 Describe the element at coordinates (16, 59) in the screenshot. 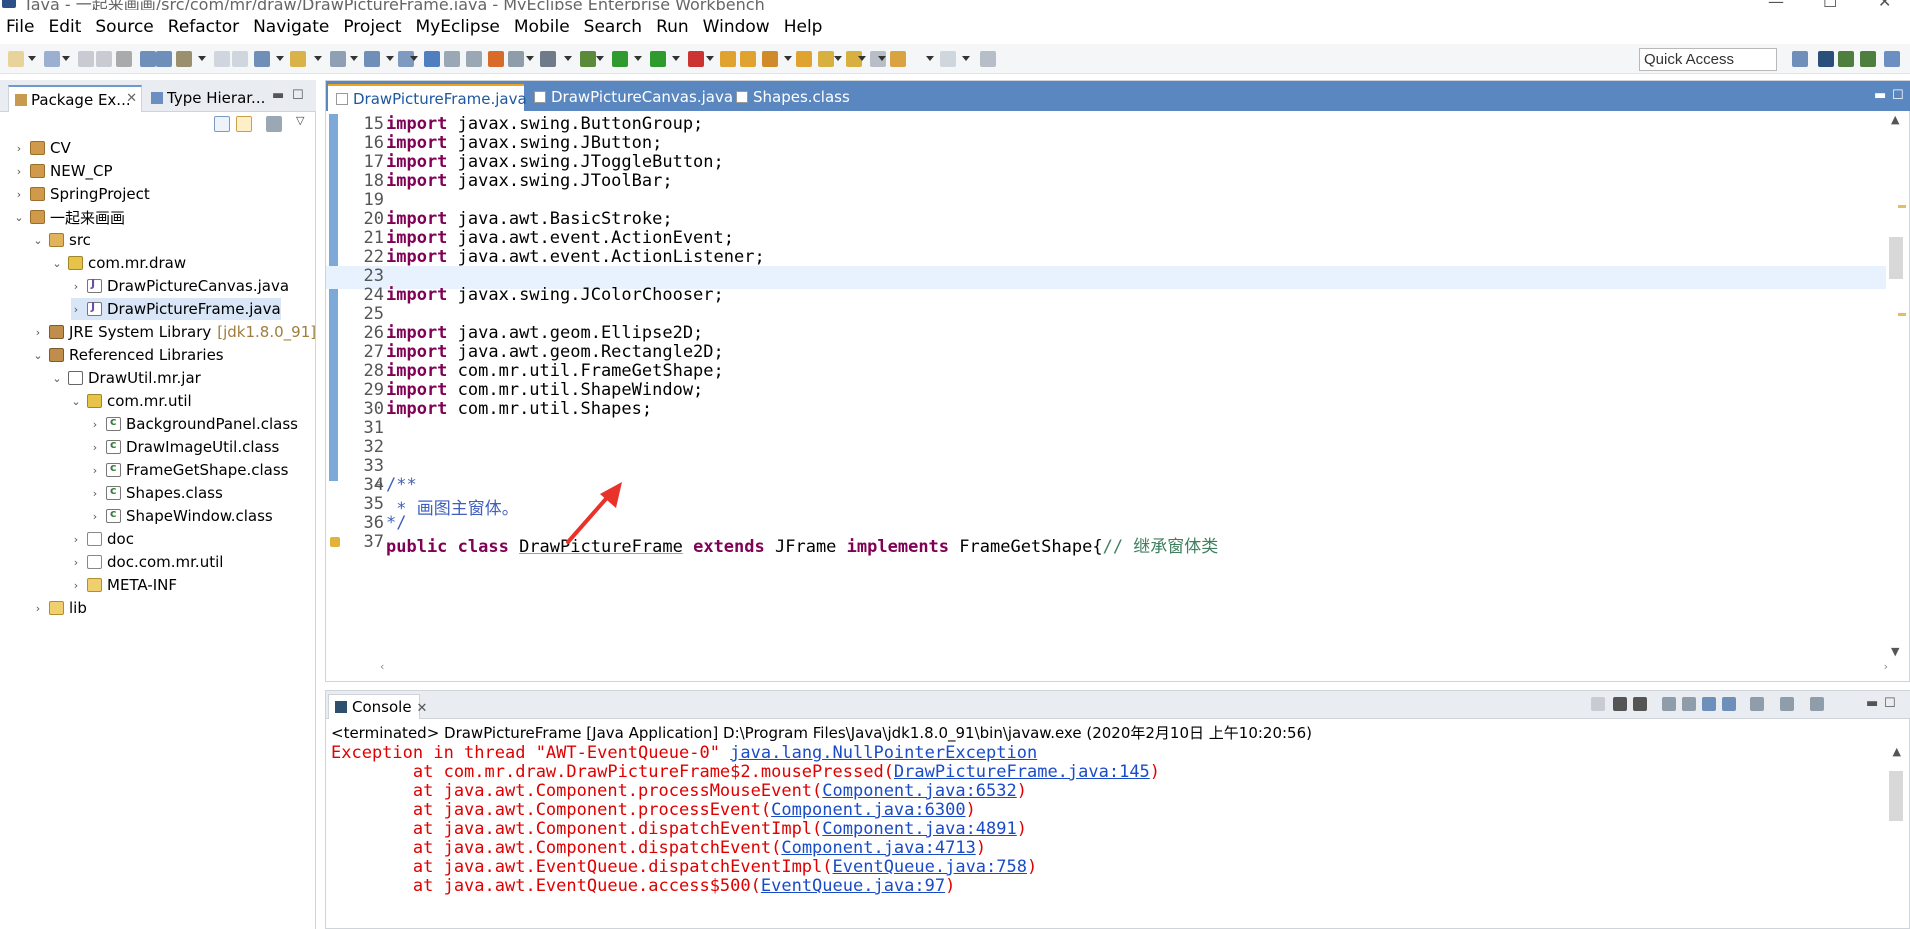

I see `new-icon` at that location.